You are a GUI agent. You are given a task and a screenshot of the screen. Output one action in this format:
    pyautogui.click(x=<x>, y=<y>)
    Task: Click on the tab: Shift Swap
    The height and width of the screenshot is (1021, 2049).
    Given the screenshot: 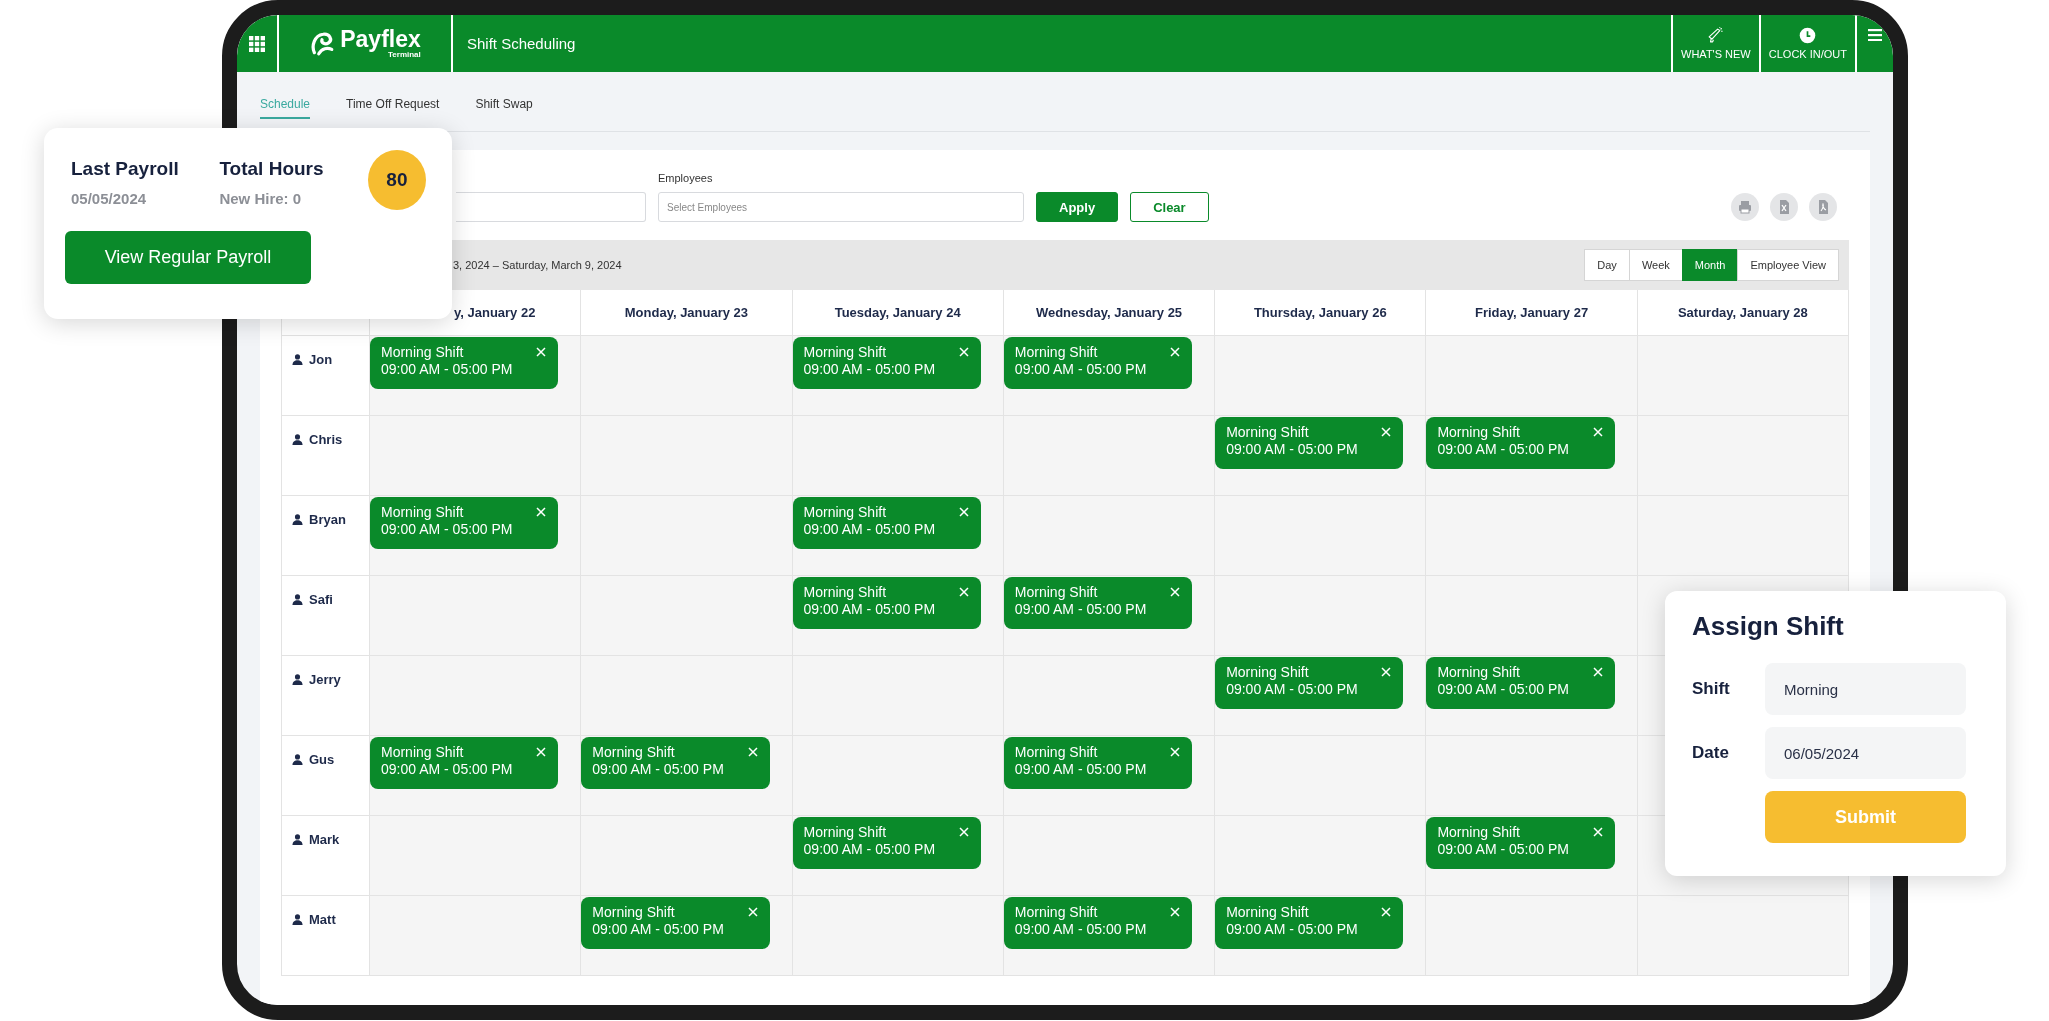 What is the action you would take?
    pyautogui.click(x=504, y=103)
    